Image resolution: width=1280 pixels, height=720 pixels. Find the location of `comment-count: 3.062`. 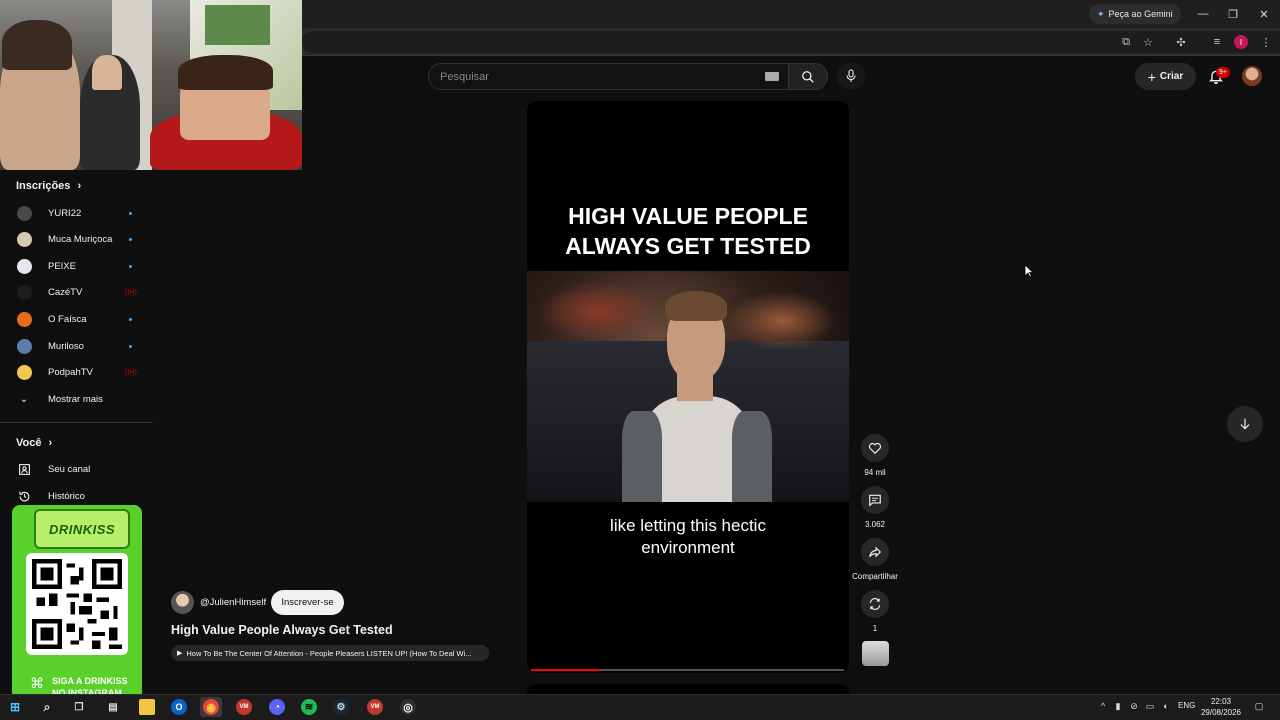

comment-count: 3.062 is located at coordinates (875, 524).